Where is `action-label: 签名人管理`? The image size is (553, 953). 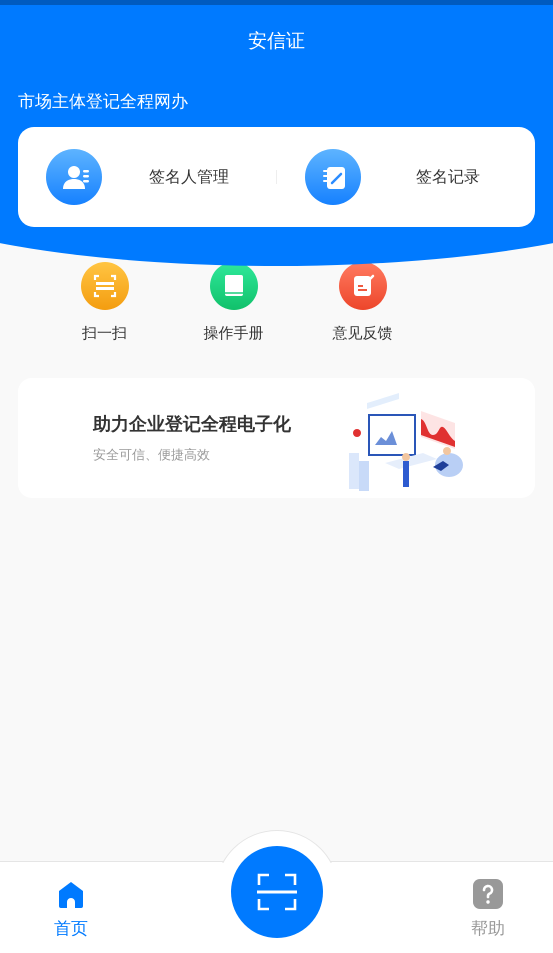 action-label: 签名人管理 is located at coordinates (189, 177).